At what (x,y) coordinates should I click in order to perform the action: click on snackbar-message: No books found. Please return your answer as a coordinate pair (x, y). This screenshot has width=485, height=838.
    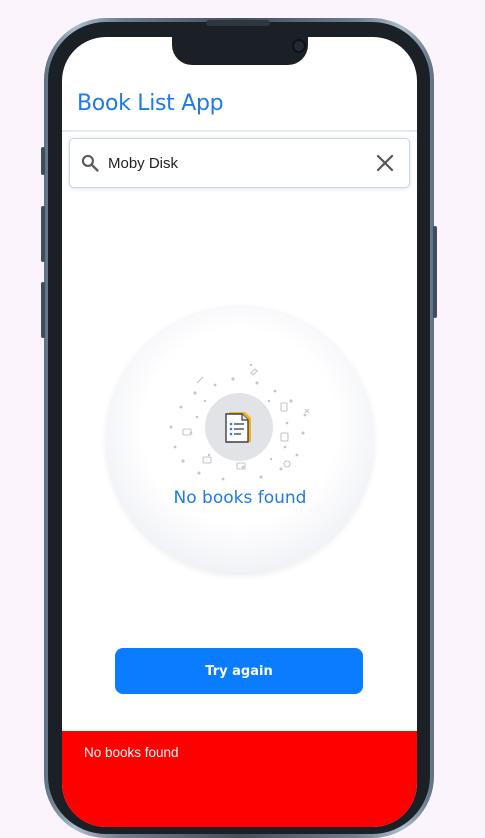
    Looking at the image, I should click on (131, 752).